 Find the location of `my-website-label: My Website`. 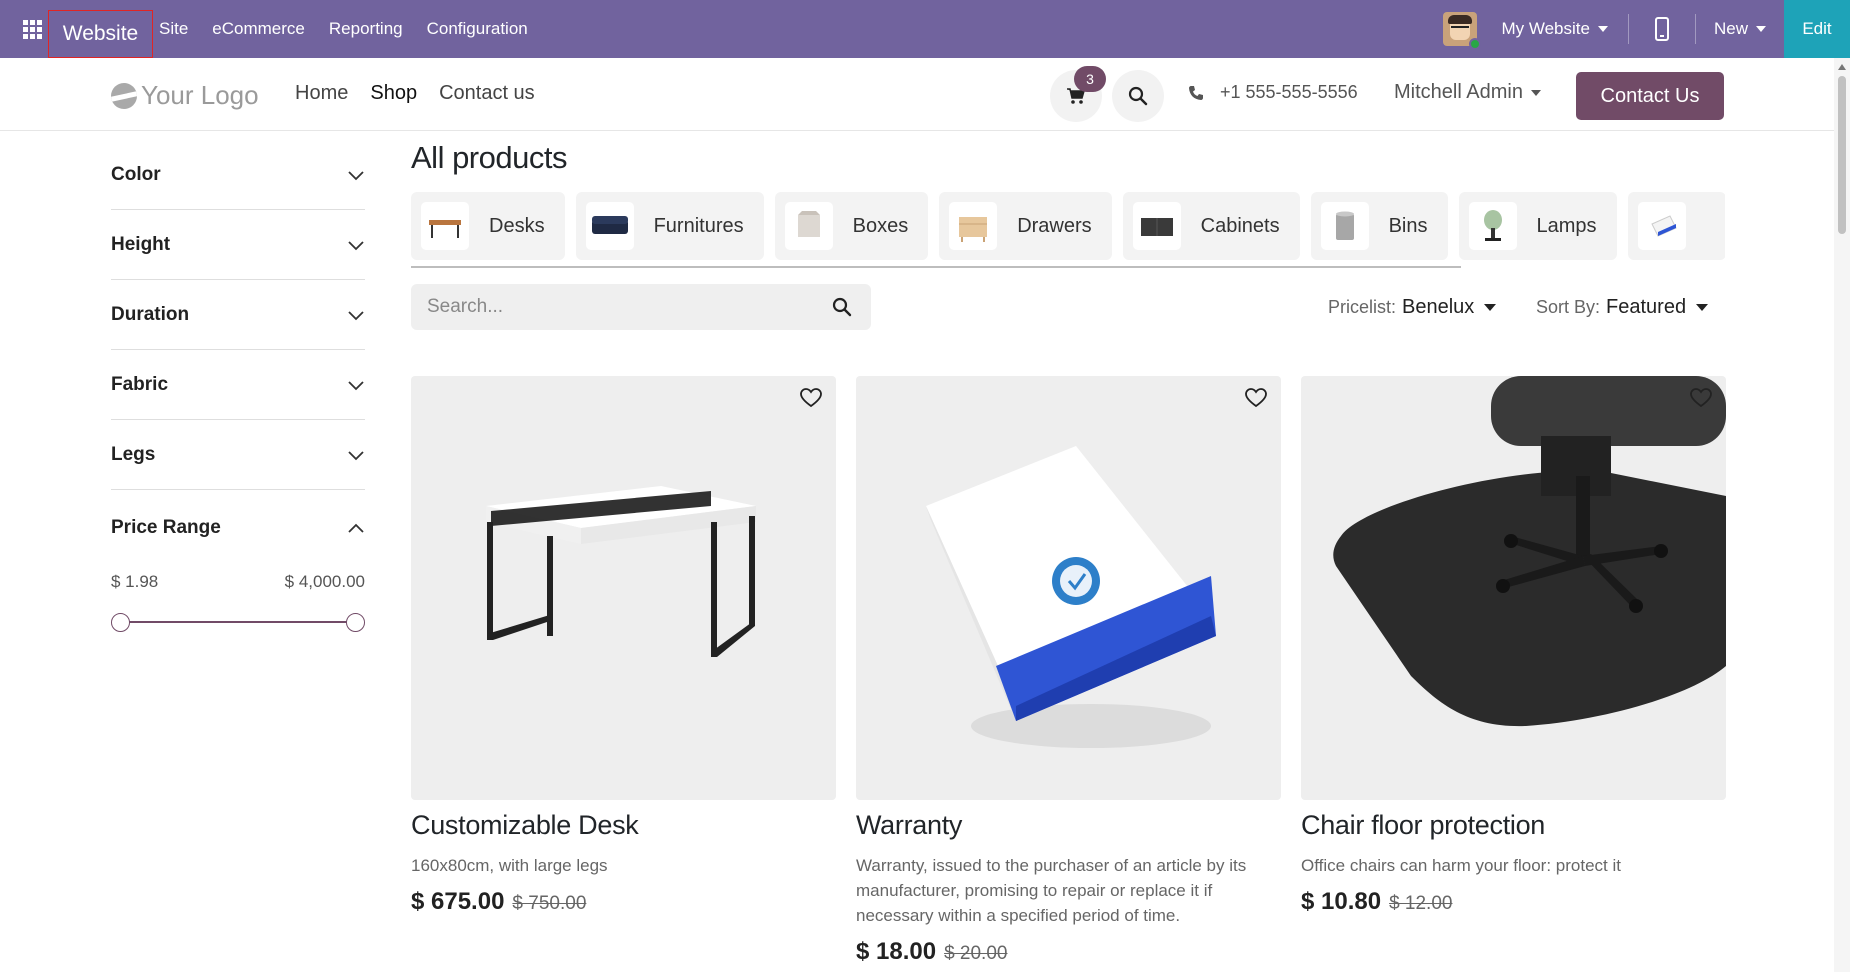

my-website-label: My Website is located at coordinates (1545, 28).